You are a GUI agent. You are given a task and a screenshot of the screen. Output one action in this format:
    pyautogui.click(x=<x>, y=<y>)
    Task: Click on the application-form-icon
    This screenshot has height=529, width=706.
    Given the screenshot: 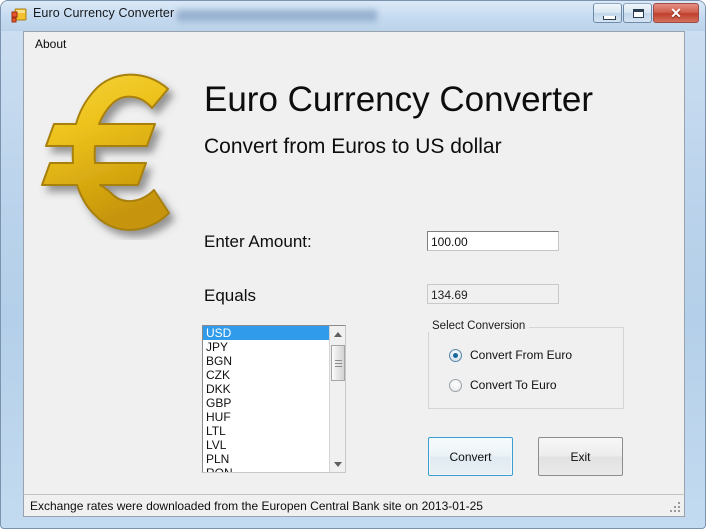 What is the action you would take?
    pyautogui.click(x=19, y=15)
    